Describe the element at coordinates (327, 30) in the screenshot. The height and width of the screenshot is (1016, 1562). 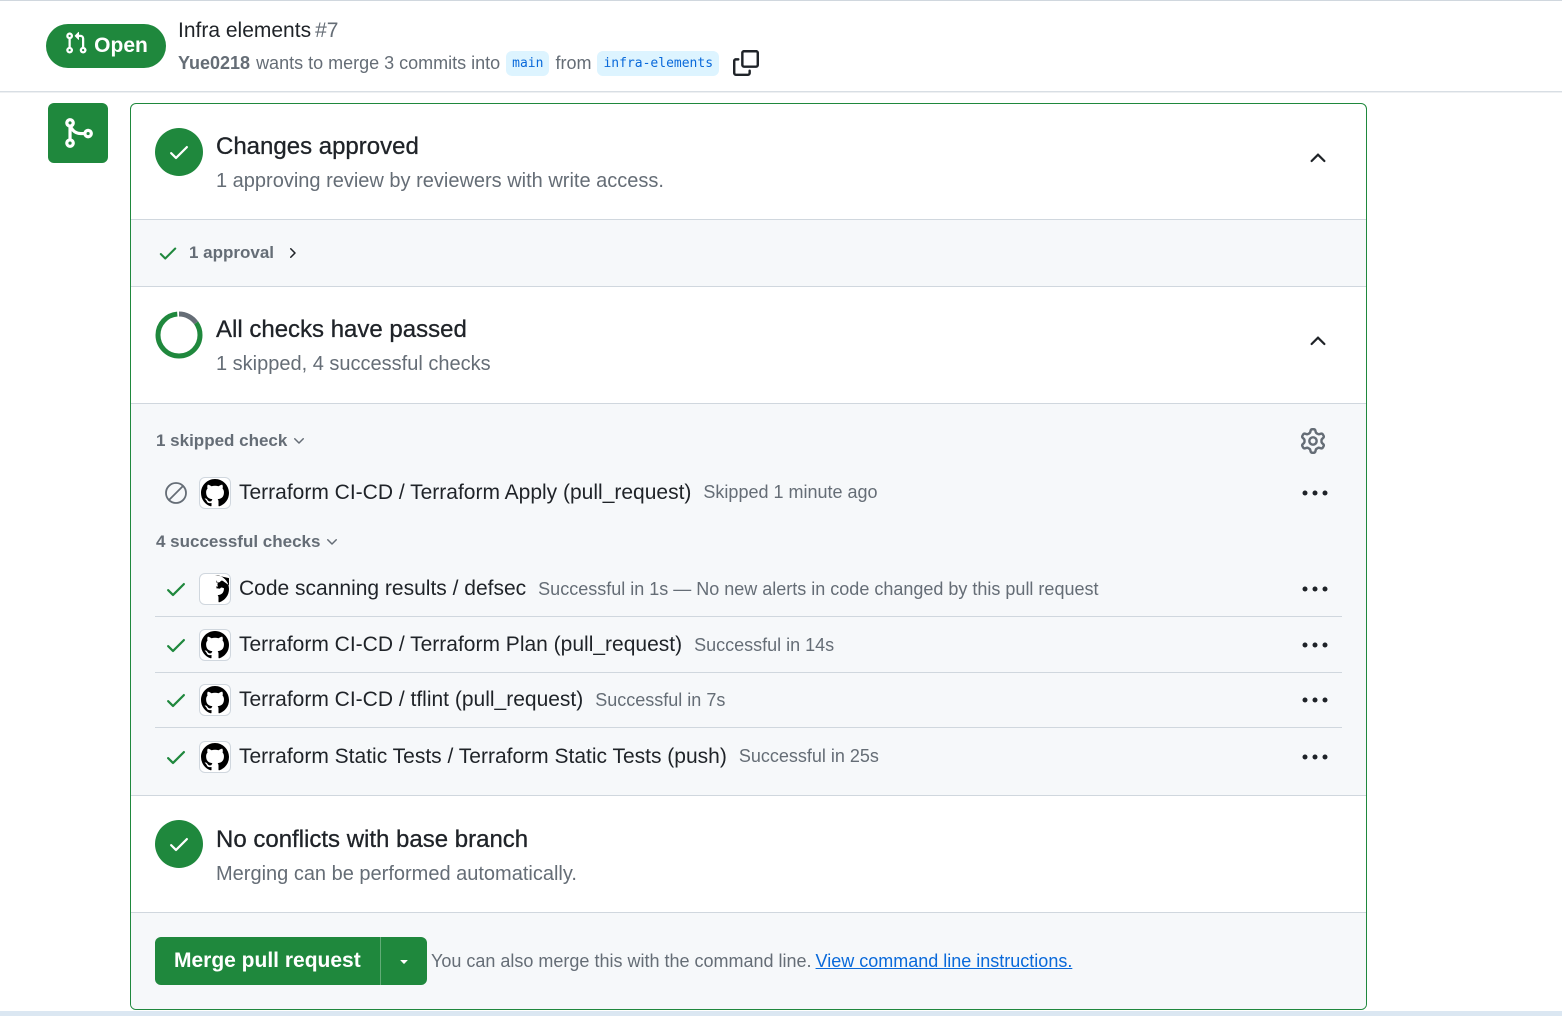
I see `pr-number: #7` at that location.